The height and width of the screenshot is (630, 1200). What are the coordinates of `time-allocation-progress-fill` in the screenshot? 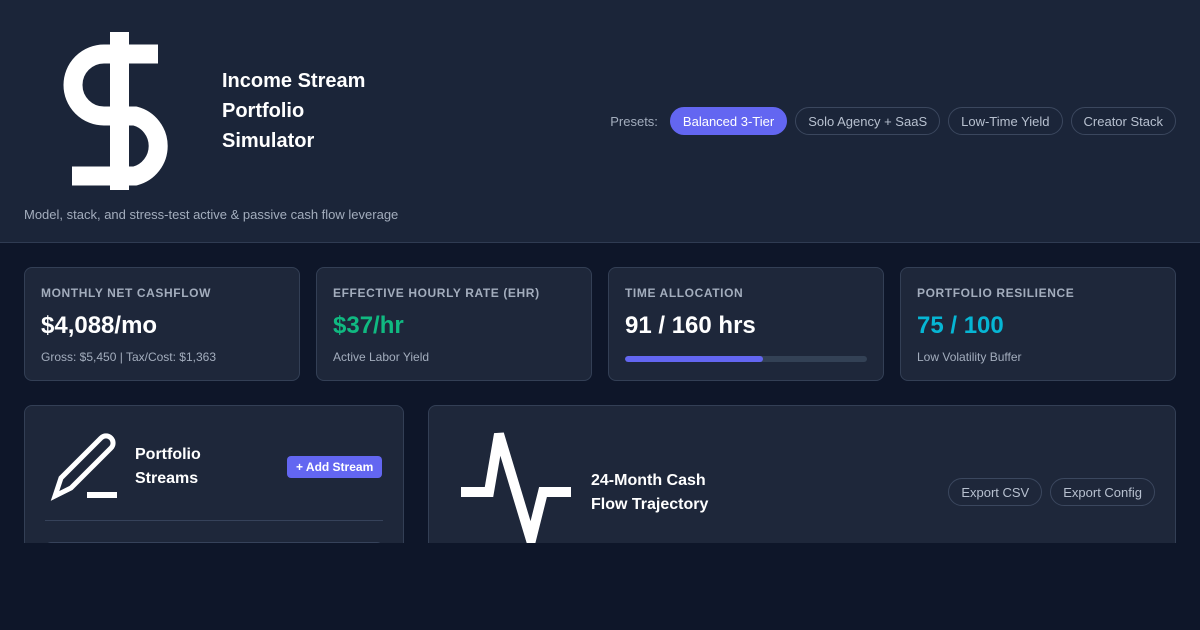 It's located at (694, 359).